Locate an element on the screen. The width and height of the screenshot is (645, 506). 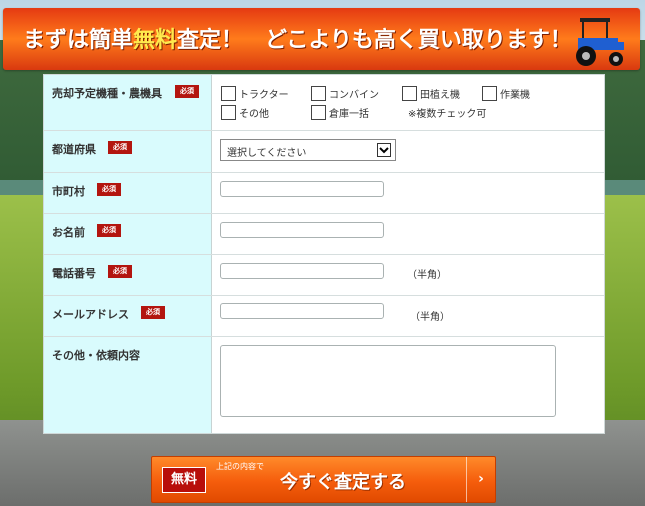
city-input is located at coordinates (302, 189).